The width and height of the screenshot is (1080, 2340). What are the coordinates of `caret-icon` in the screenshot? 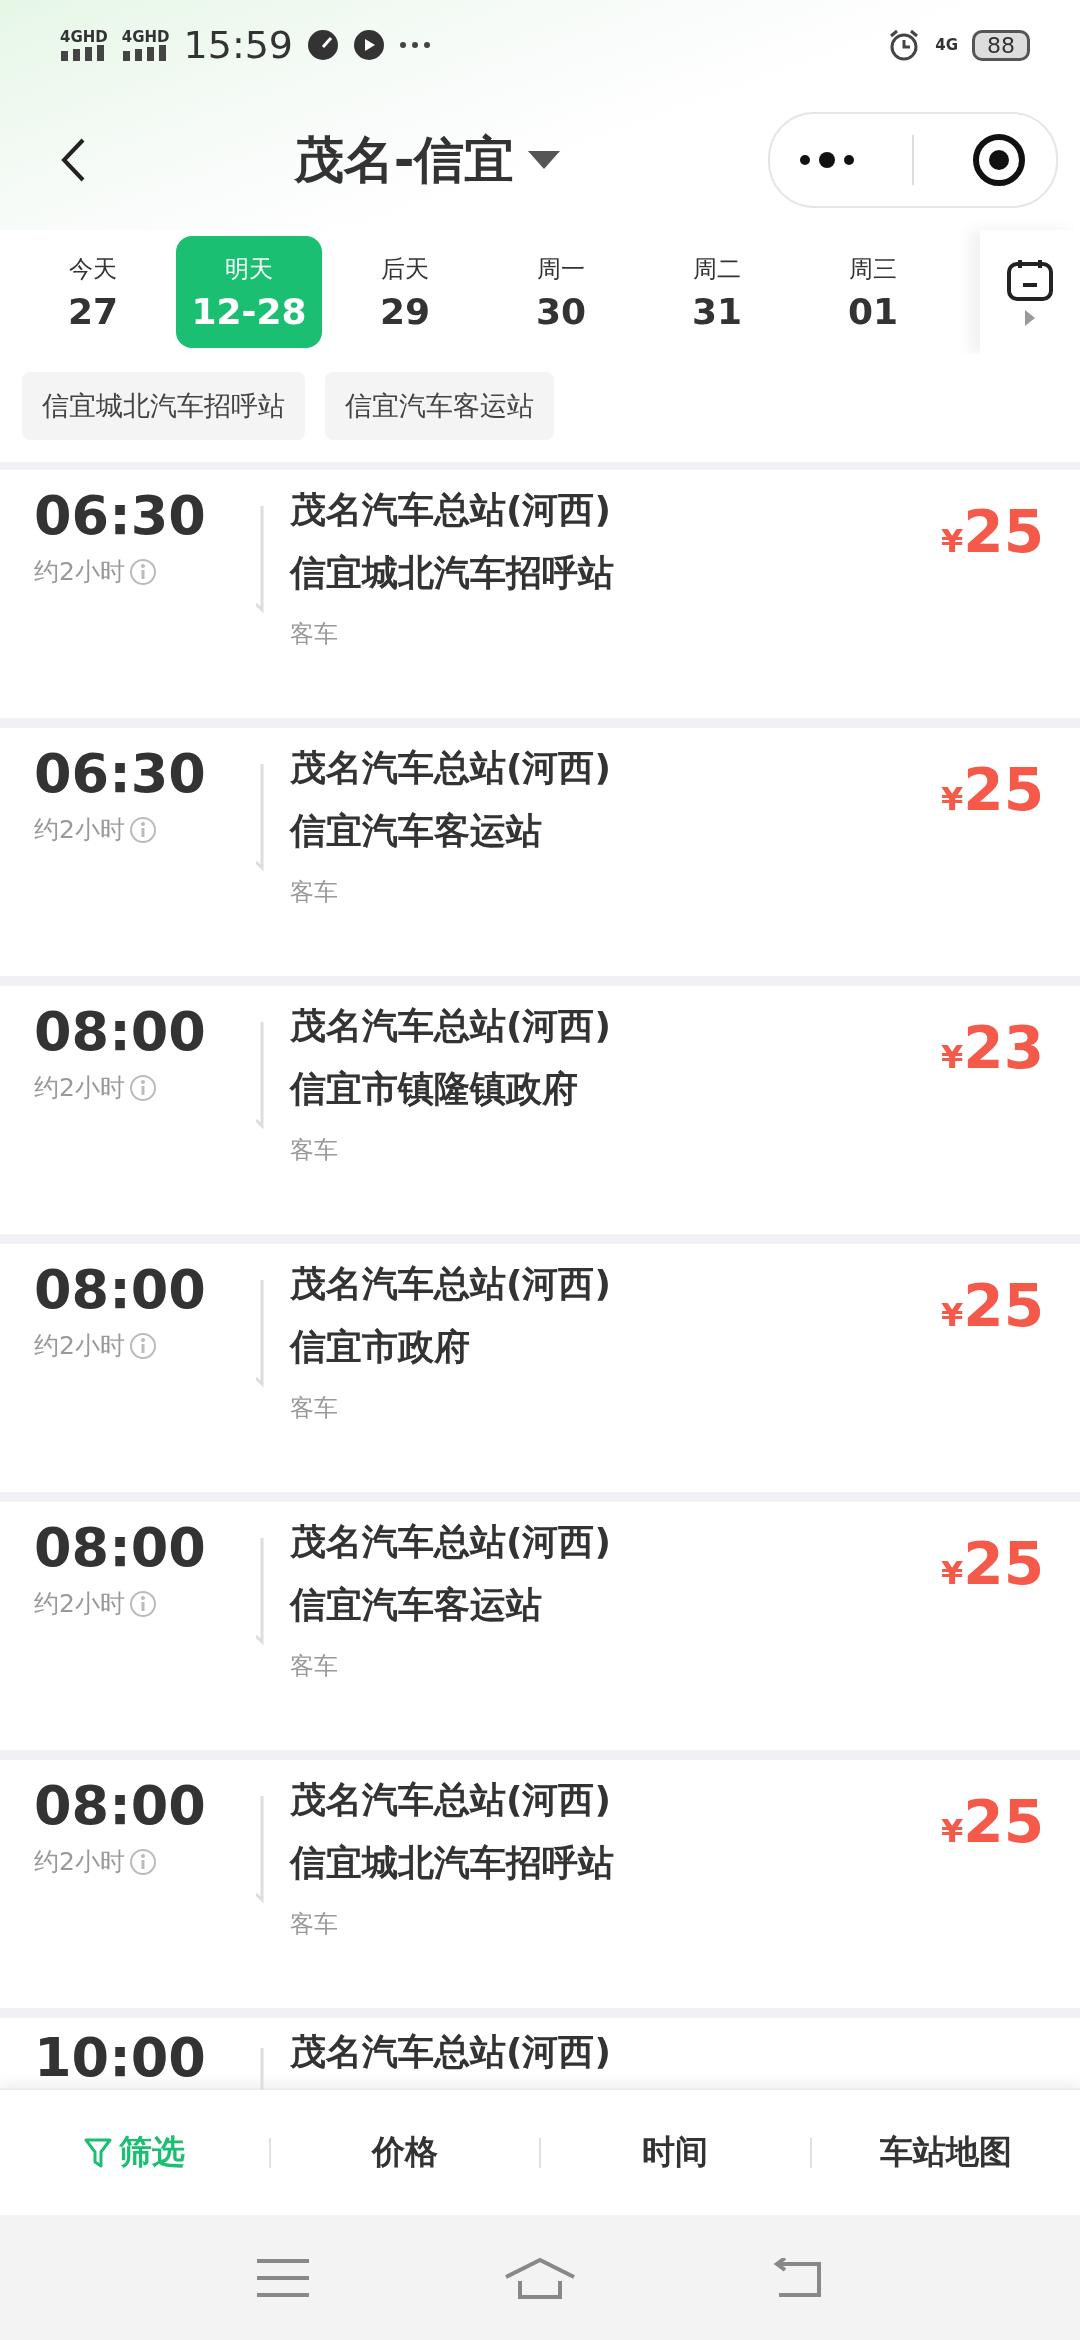 It's located at (544, 160).